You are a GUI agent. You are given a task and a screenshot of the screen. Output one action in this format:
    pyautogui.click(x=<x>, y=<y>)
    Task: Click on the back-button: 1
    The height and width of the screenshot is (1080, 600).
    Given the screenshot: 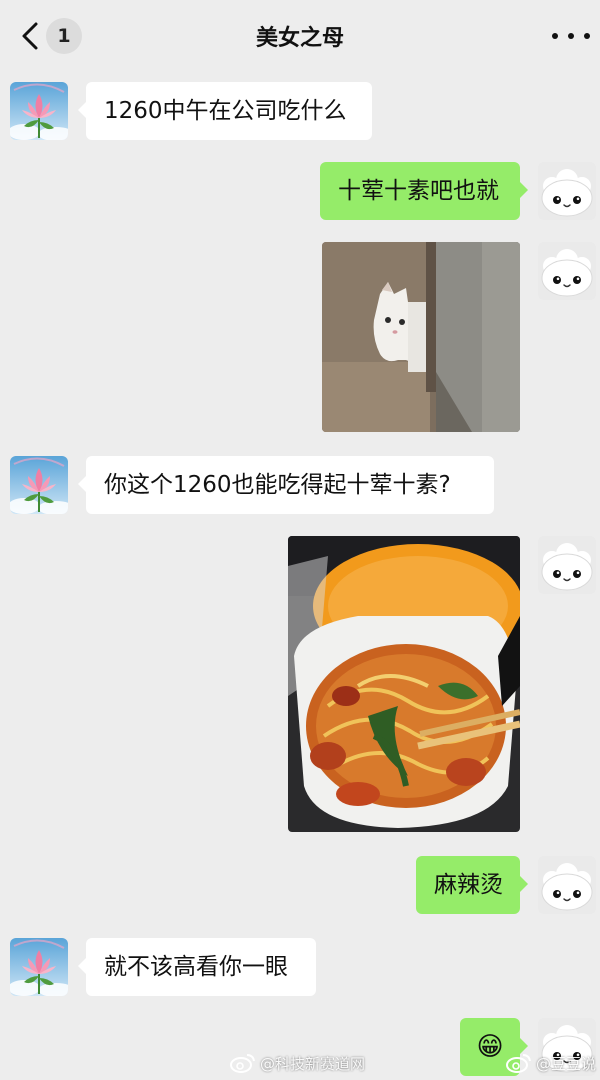 What is the action you would take?
    pyautogui.click(x=49, y=36)
    